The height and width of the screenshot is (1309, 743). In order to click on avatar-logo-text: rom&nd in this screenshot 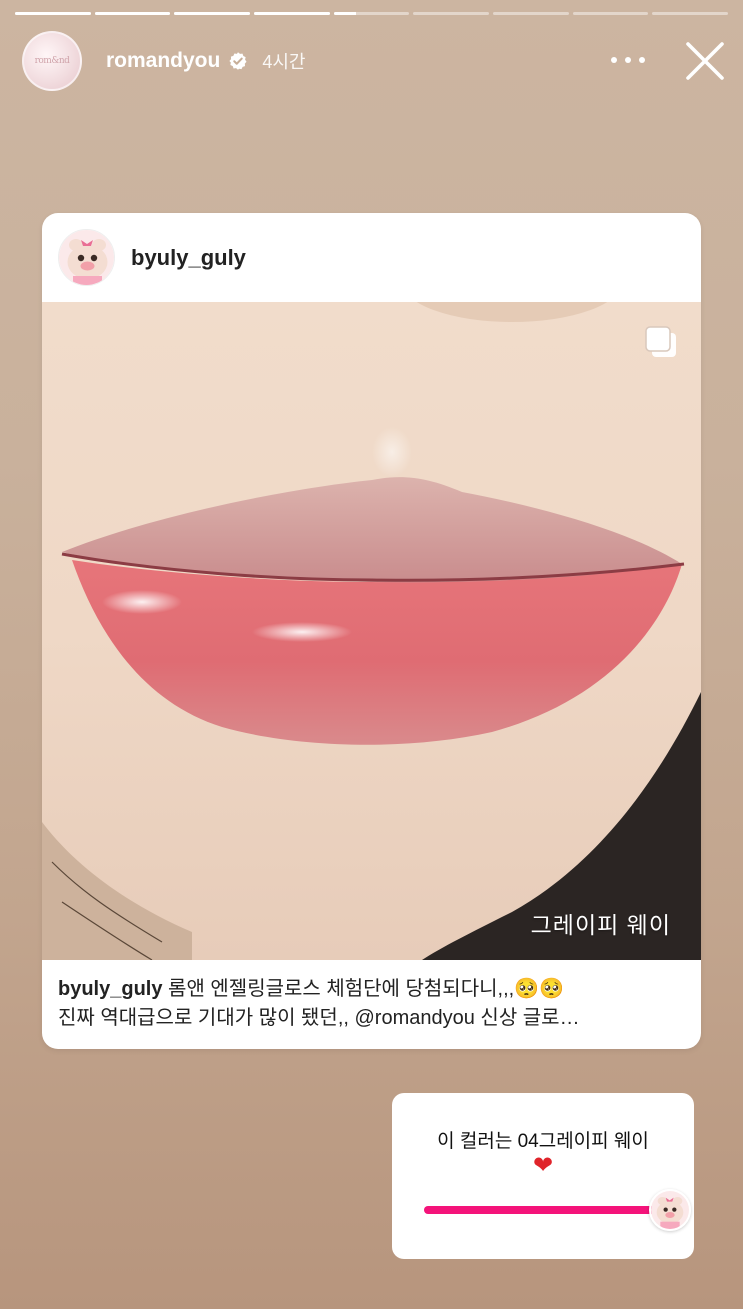, I will do `click(52, 61)`.